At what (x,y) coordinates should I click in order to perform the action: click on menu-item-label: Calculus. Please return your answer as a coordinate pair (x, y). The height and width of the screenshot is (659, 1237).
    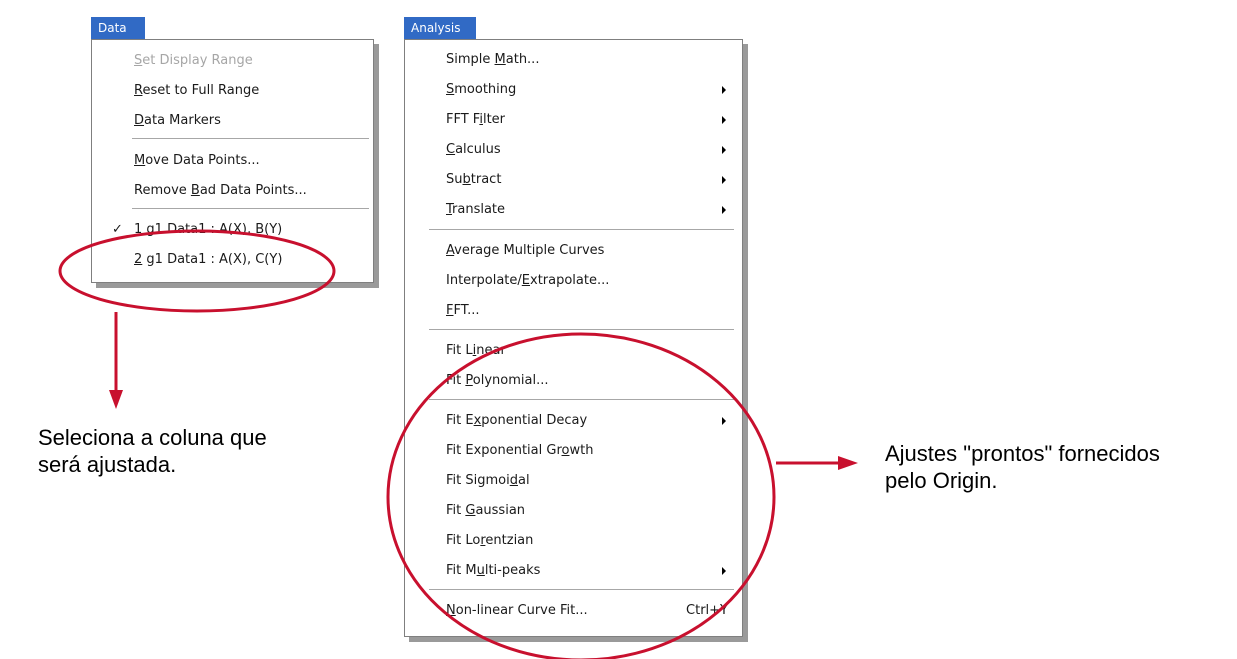
    Looking at the image, I should click on (473, 150).